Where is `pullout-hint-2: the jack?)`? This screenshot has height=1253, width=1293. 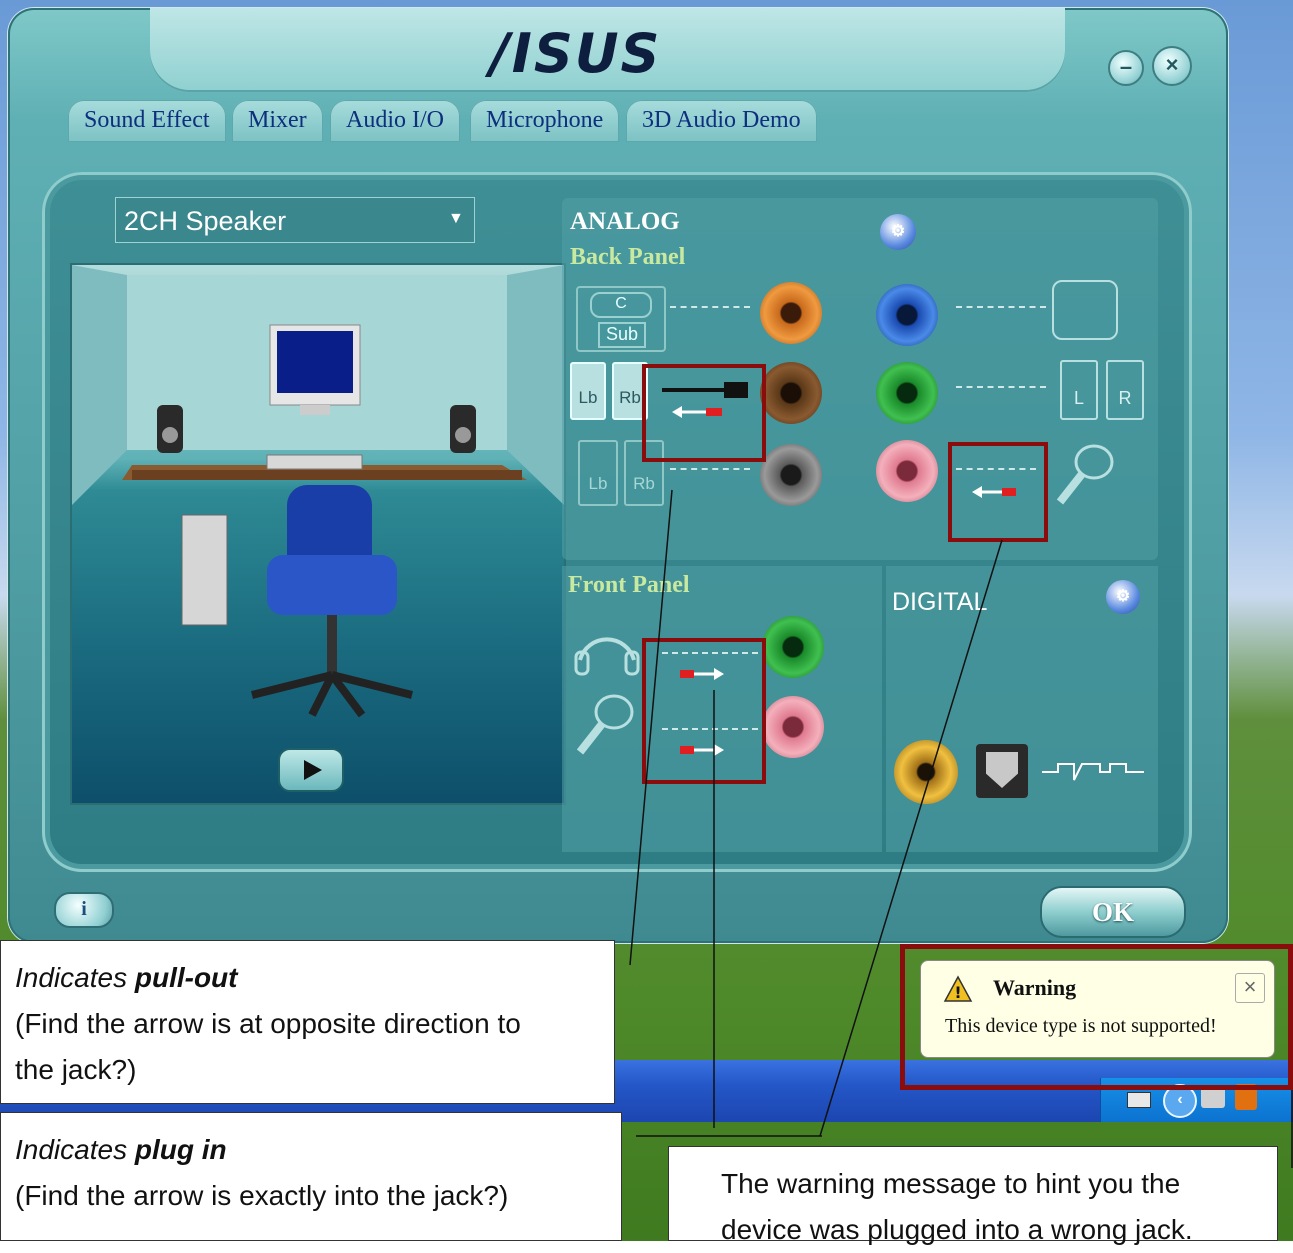 pullout-hint-2: the jack?) is located at coordinates (76, 1069).